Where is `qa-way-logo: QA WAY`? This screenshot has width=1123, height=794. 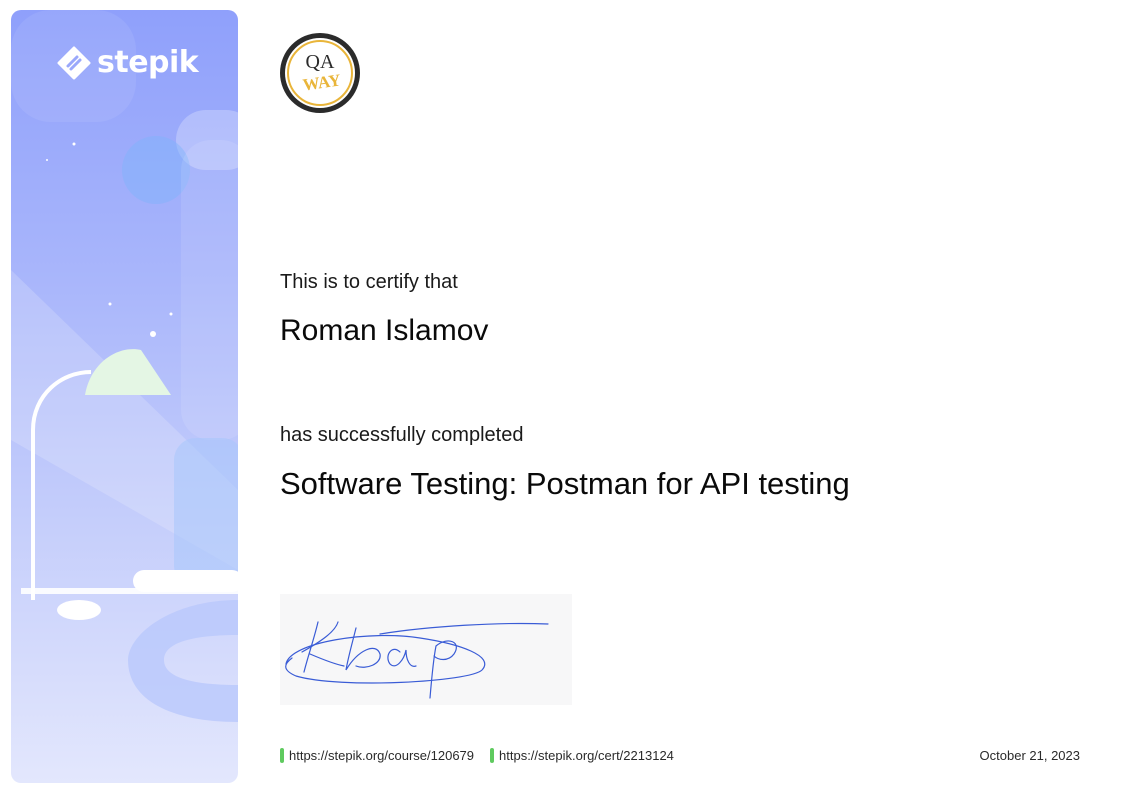
qa-way-logo: QA WAY is located at coordinates (320, 73).